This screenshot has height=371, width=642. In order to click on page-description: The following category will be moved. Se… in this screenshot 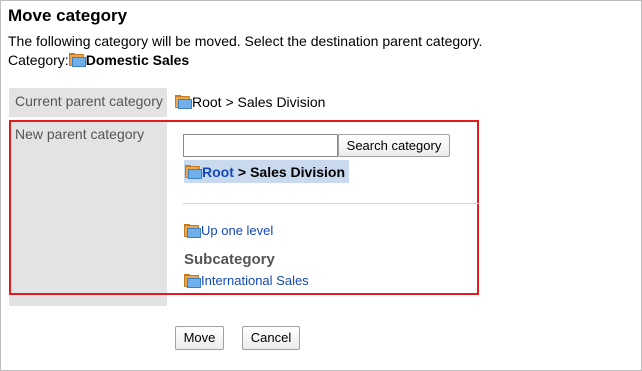, I will do `click(245, 41)`.